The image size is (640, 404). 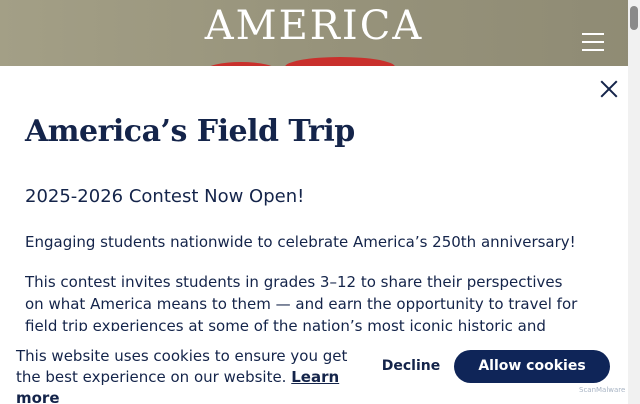 What do you see at coordinates (609, 89) in the screenshot?
I see `close-icon` at bounding box center [609, 89].